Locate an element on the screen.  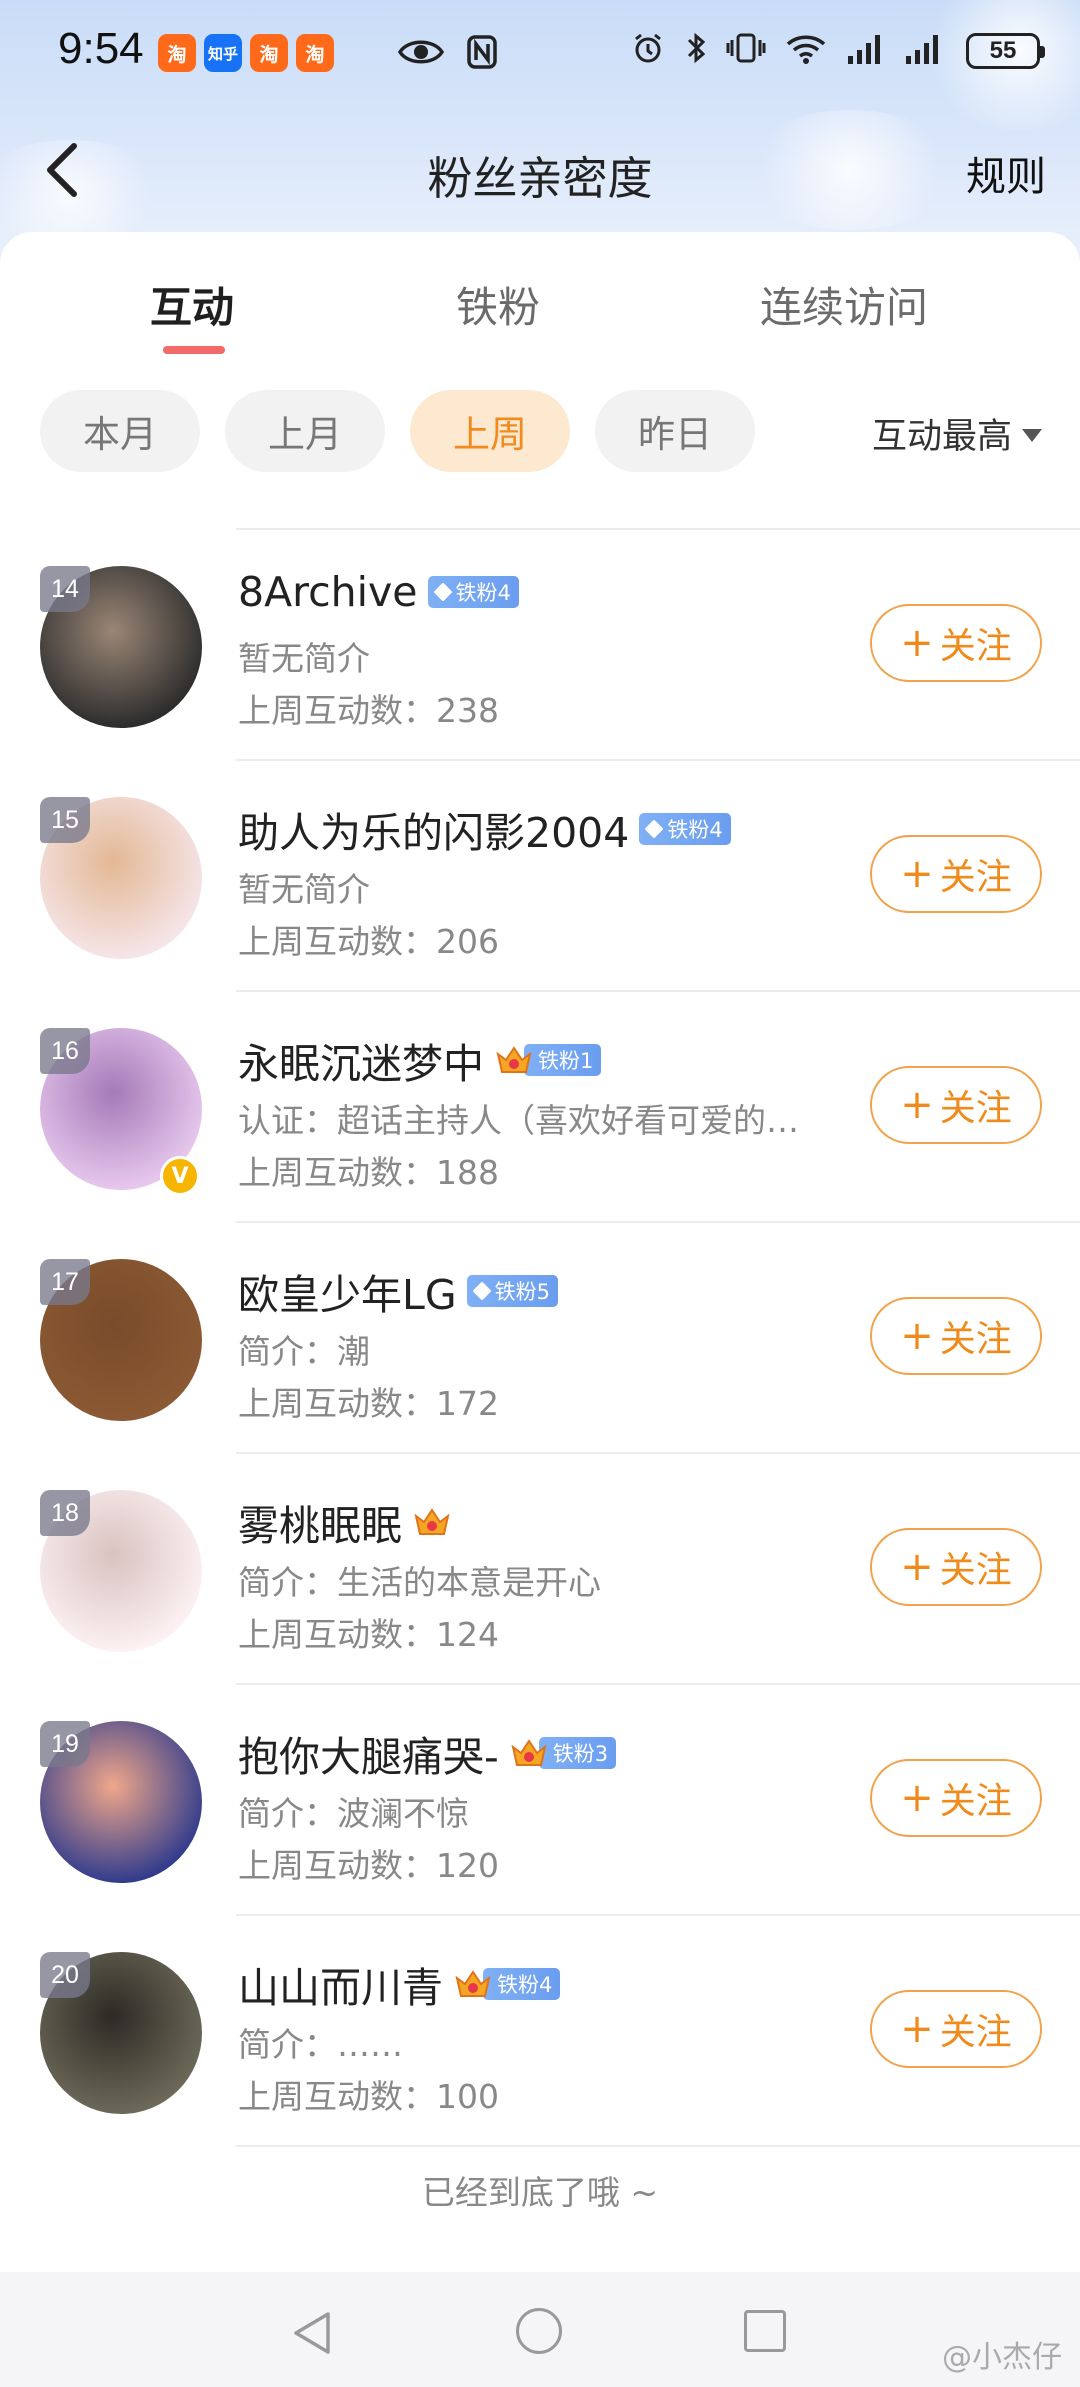
rules-link: 规则 is located at coordinates (1006, 173).